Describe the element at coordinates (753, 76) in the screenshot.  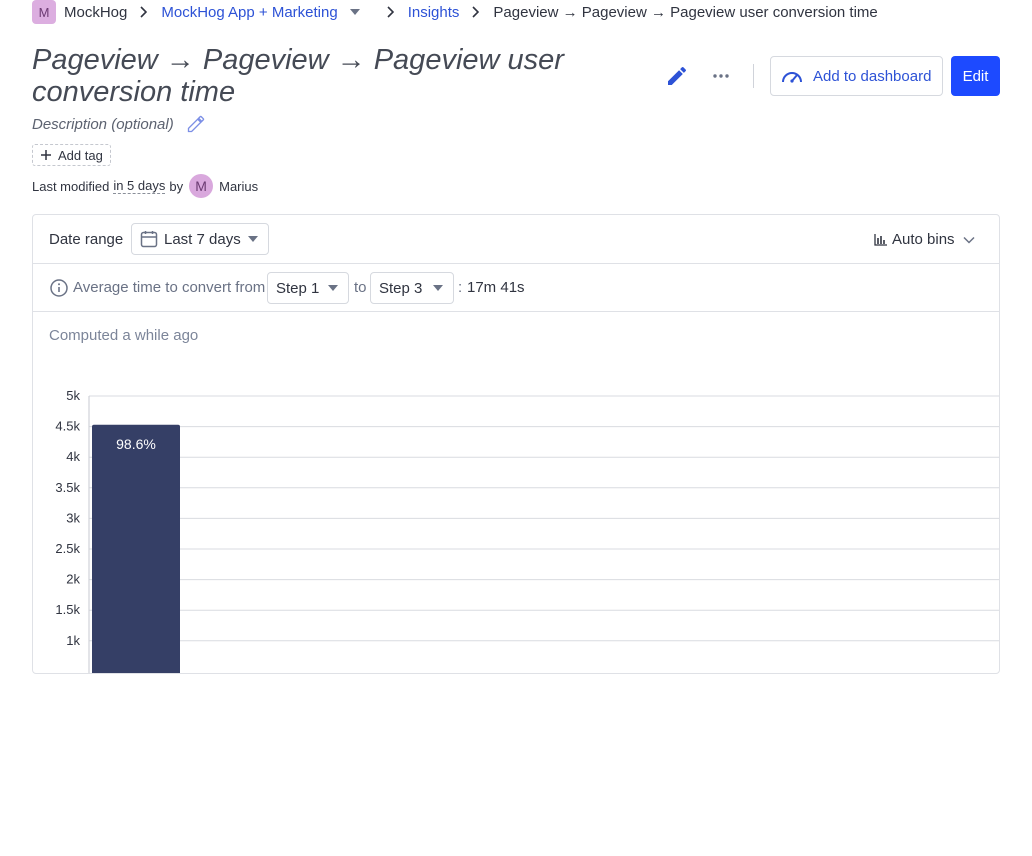
I see `divider` at that location.